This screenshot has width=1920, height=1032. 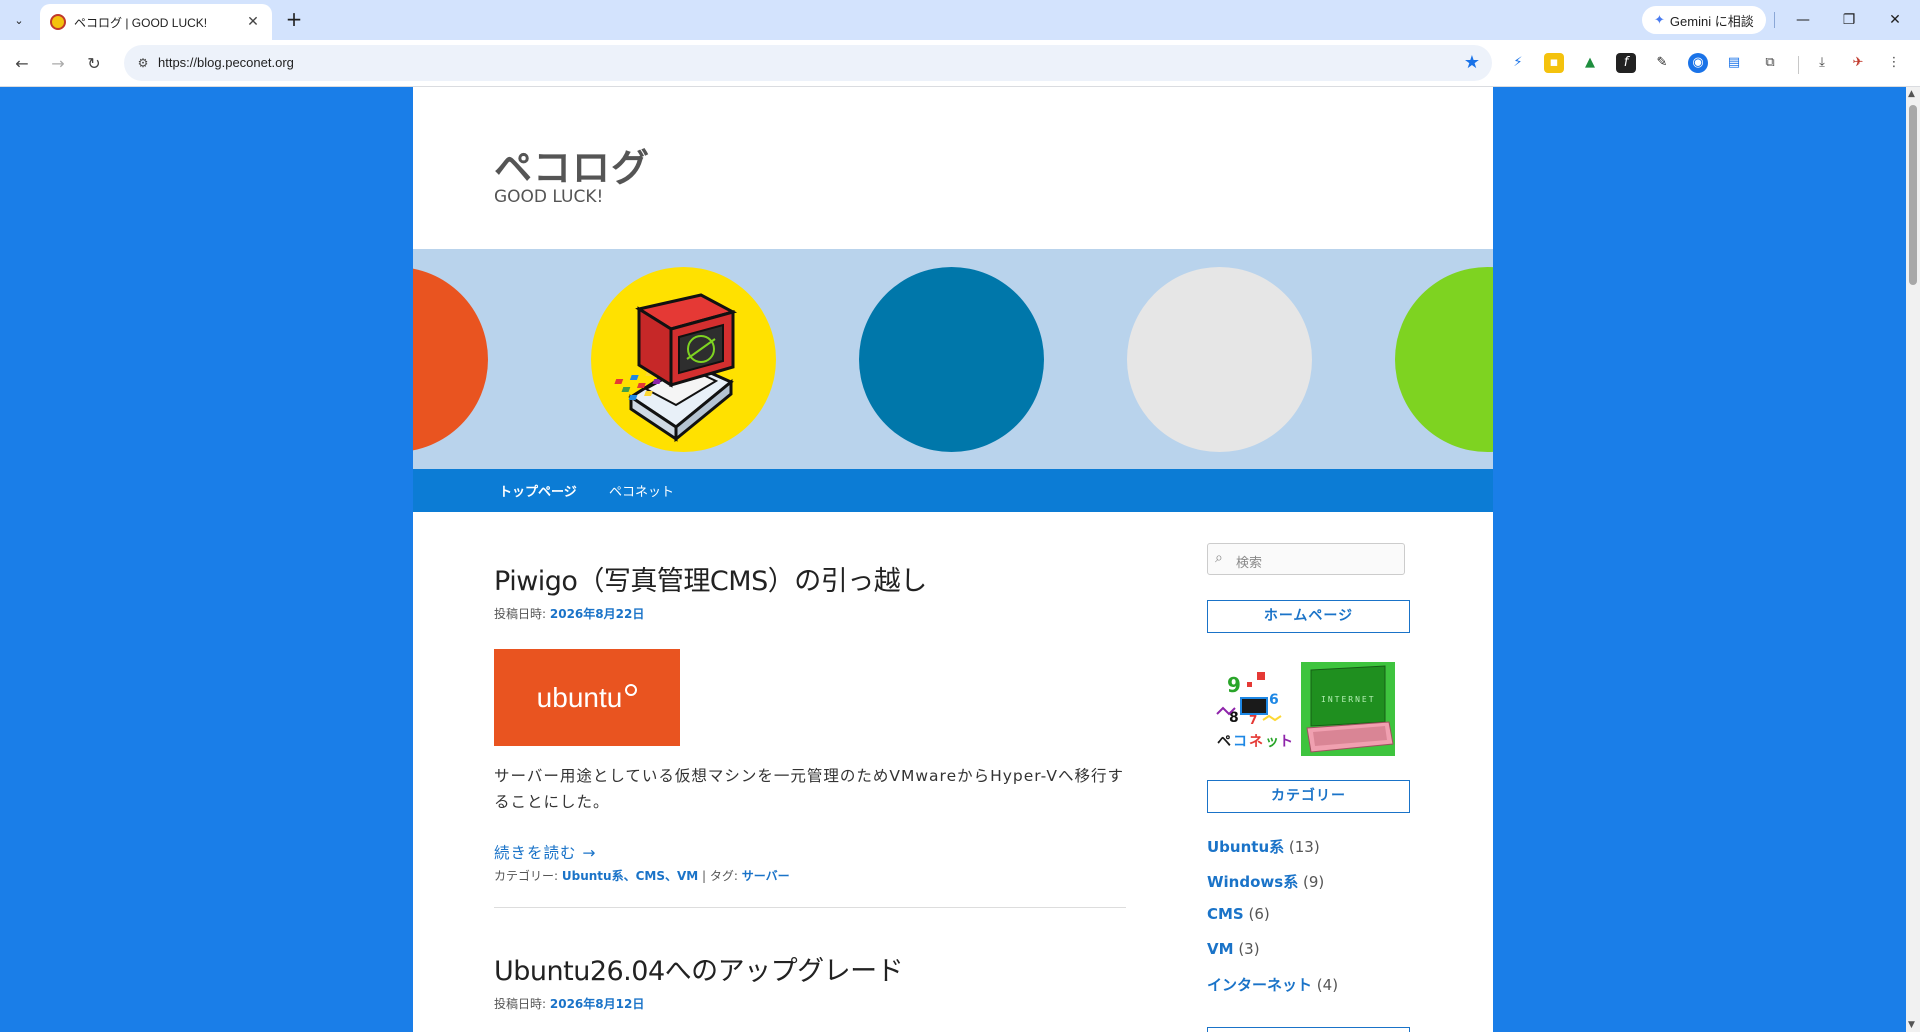 I want to click on reload-icon: ↻, so click(x=94, y=64).